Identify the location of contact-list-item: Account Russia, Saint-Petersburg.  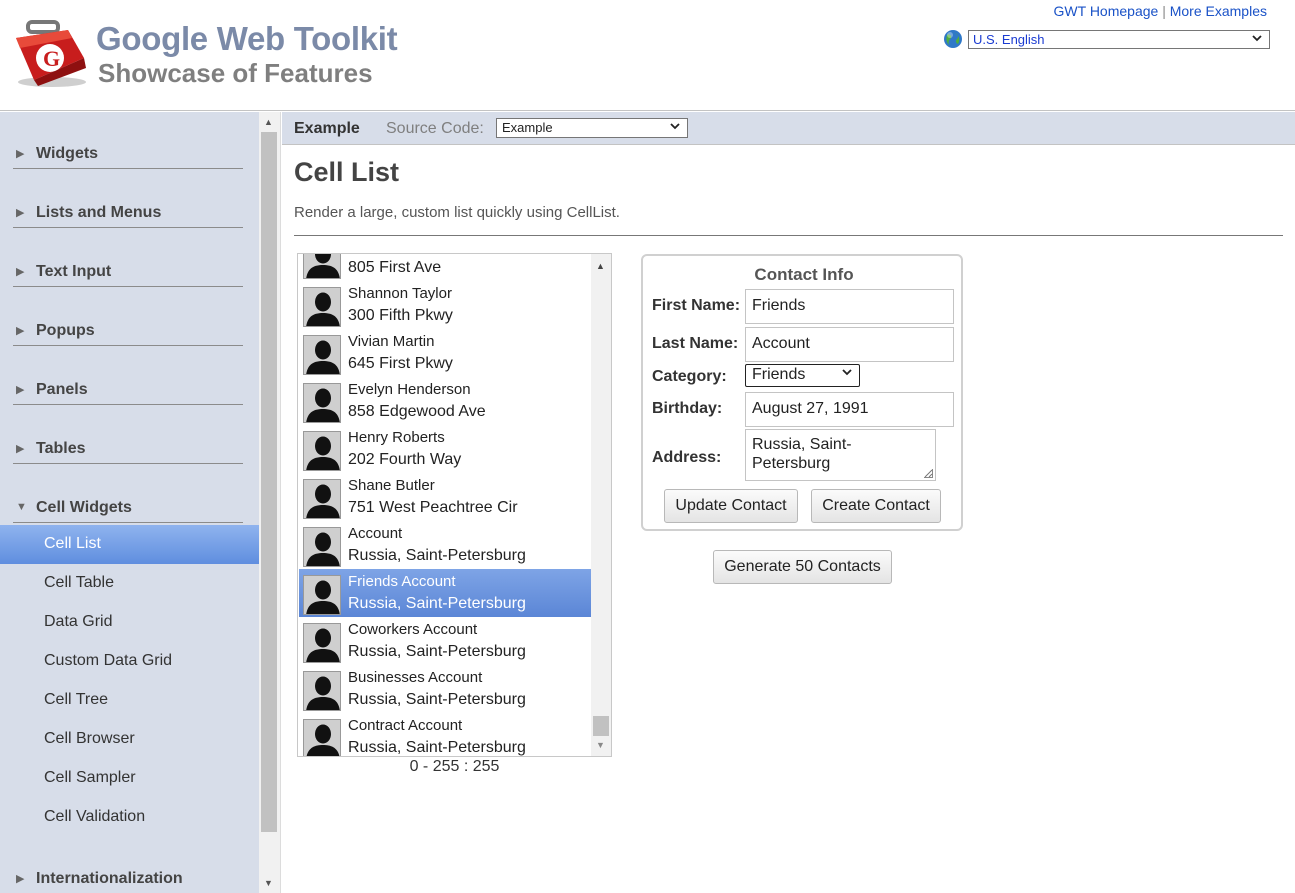
(445, 545).